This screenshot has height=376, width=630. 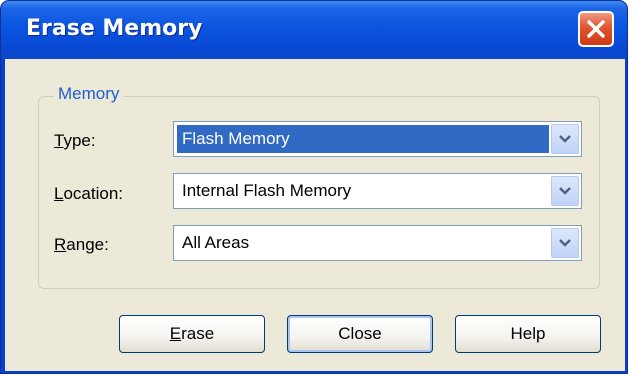 What do you see at coordinates (360, 334) in the screenshot?
I see `close-button: Close` at bounding box center [360, 334].